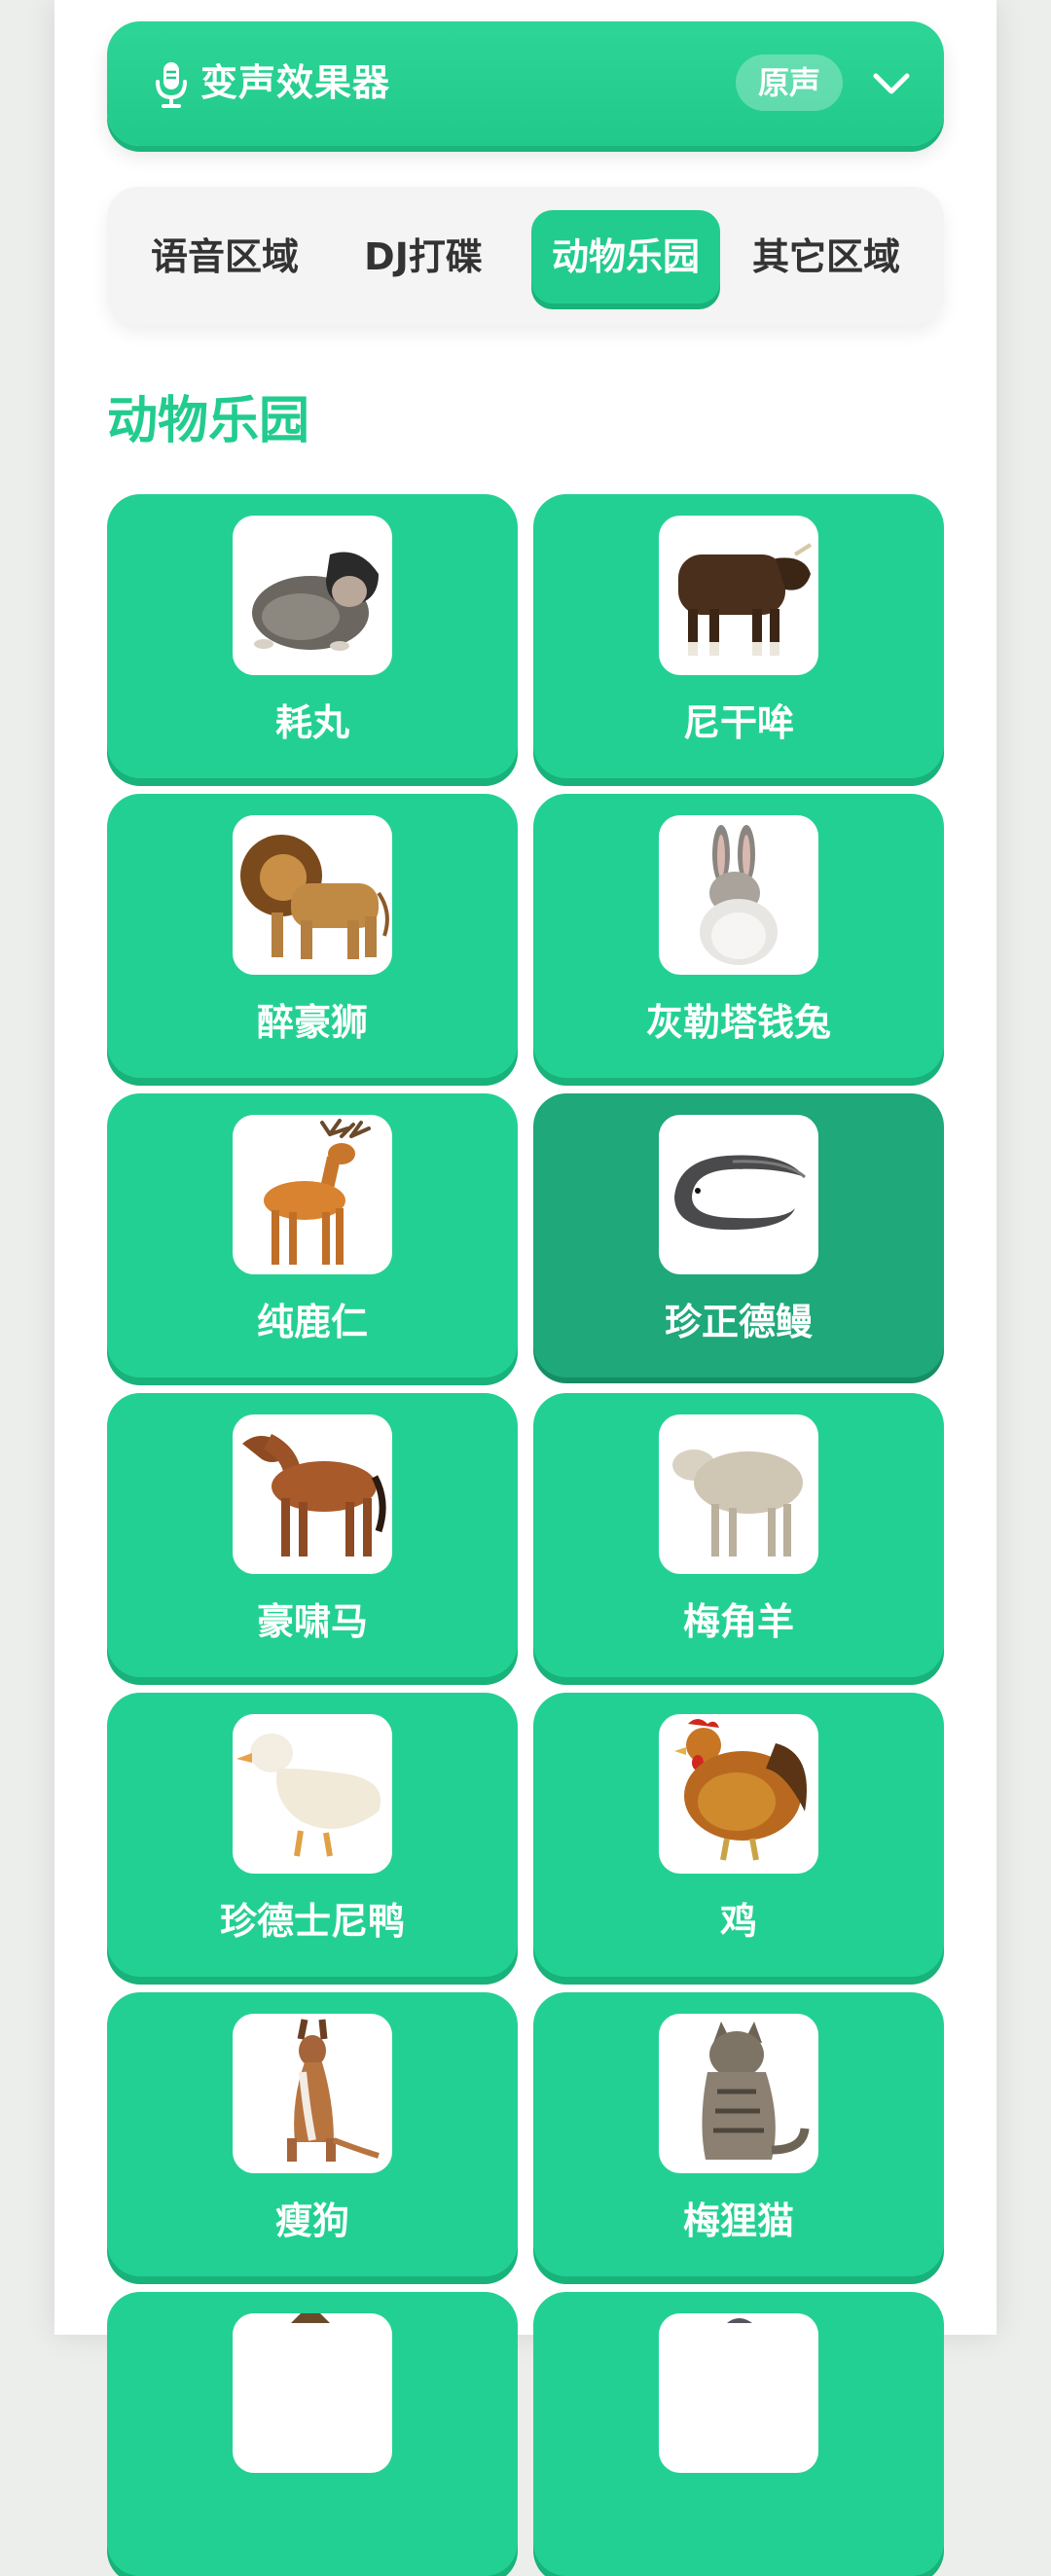 The width and height of the screenshot is (1051, 2576). What do you see at coordinates (312, 1322) in the screenshot?
I see `animal-card-label: 纯鹿仁` at bounding box center [312, 1322].